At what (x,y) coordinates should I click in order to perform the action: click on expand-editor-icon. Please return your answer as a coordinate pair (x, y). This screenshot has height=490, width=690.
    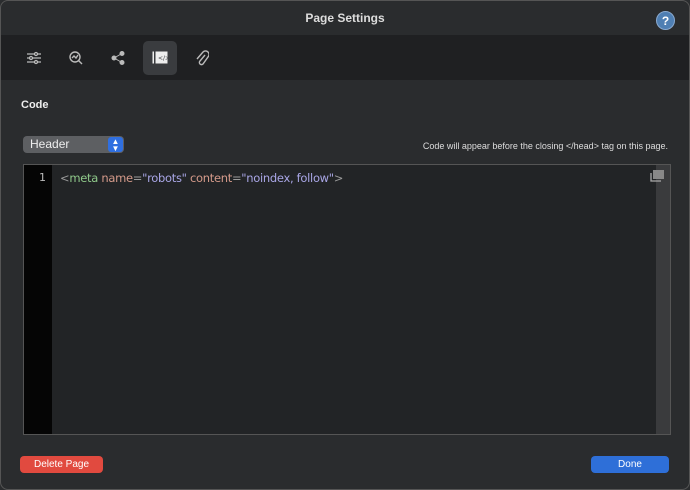
    Looking at the image, I should click on (657, 176).